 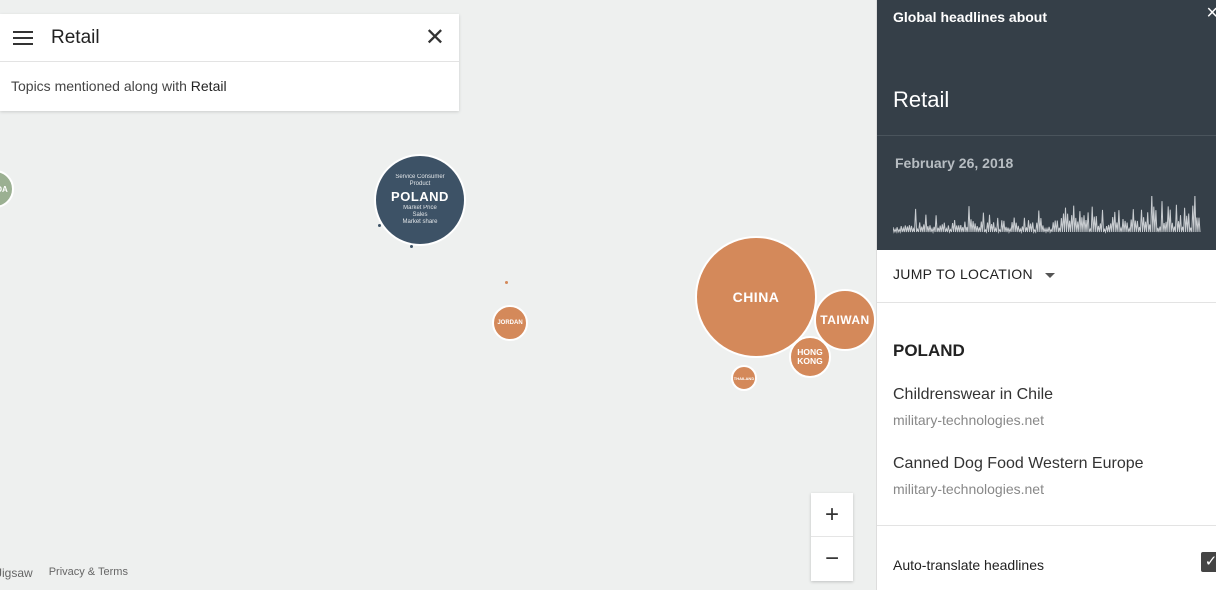 What do you see at coordinates (1018, 464) in the screenshot?
I see `headline-link: Canned Dog Food Western Europe` at bounding box center [1018, 464].